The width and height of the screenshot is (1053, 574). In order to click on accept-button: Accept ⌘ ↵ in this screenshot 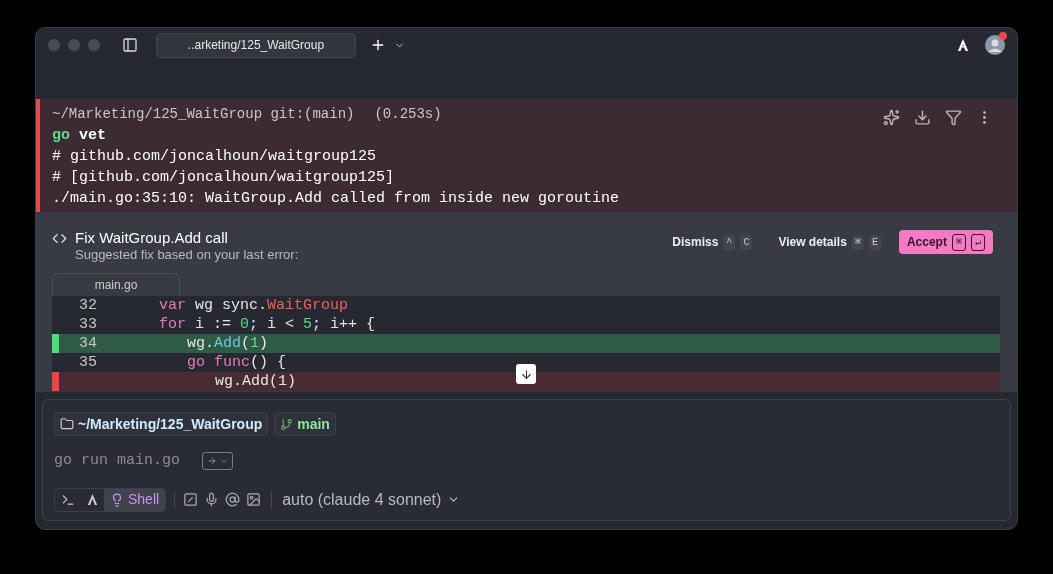, I will do `click(945, 242)`.